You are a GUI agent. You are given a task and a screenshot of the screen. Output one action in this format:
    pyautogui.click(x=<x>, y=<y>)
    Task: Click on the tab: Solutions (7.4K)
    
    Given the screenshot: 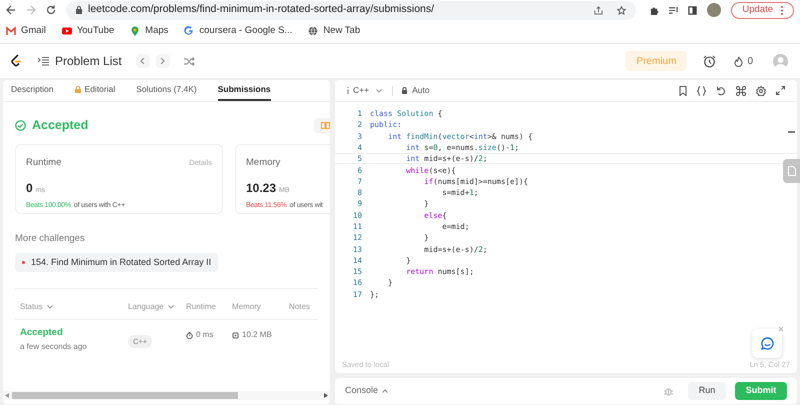 What is the action you would take?
    pyautogui.click(x=166, y=90)
    